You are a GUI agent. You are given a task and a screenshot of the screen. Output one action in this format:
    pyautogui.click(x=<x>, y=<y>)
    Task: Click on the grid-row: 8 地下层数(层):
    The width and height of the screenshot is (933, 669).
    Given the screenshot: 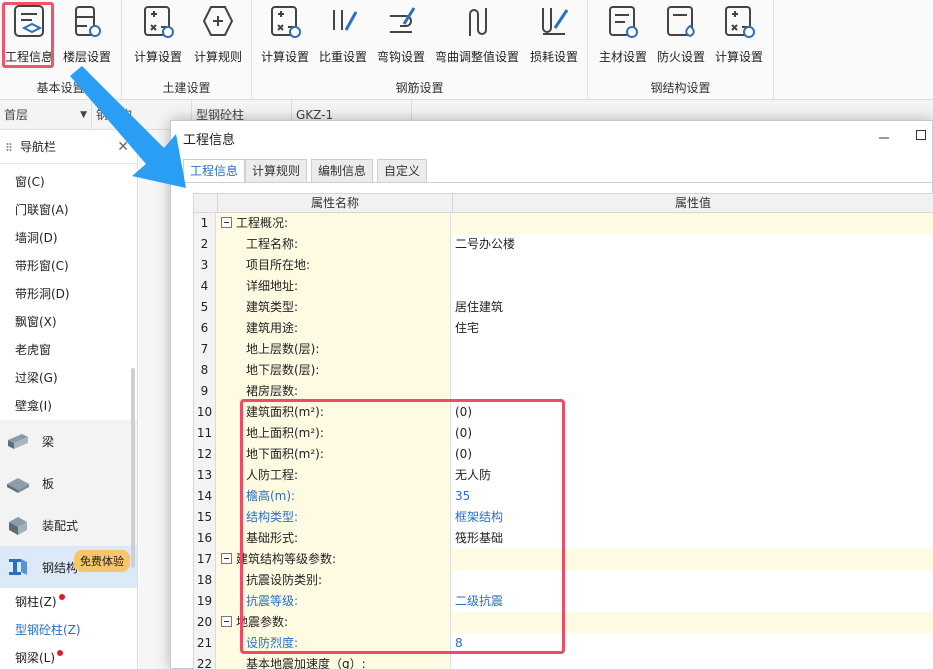 What is the action you would take?
    pyautogui.click(x=563, y=370)
    